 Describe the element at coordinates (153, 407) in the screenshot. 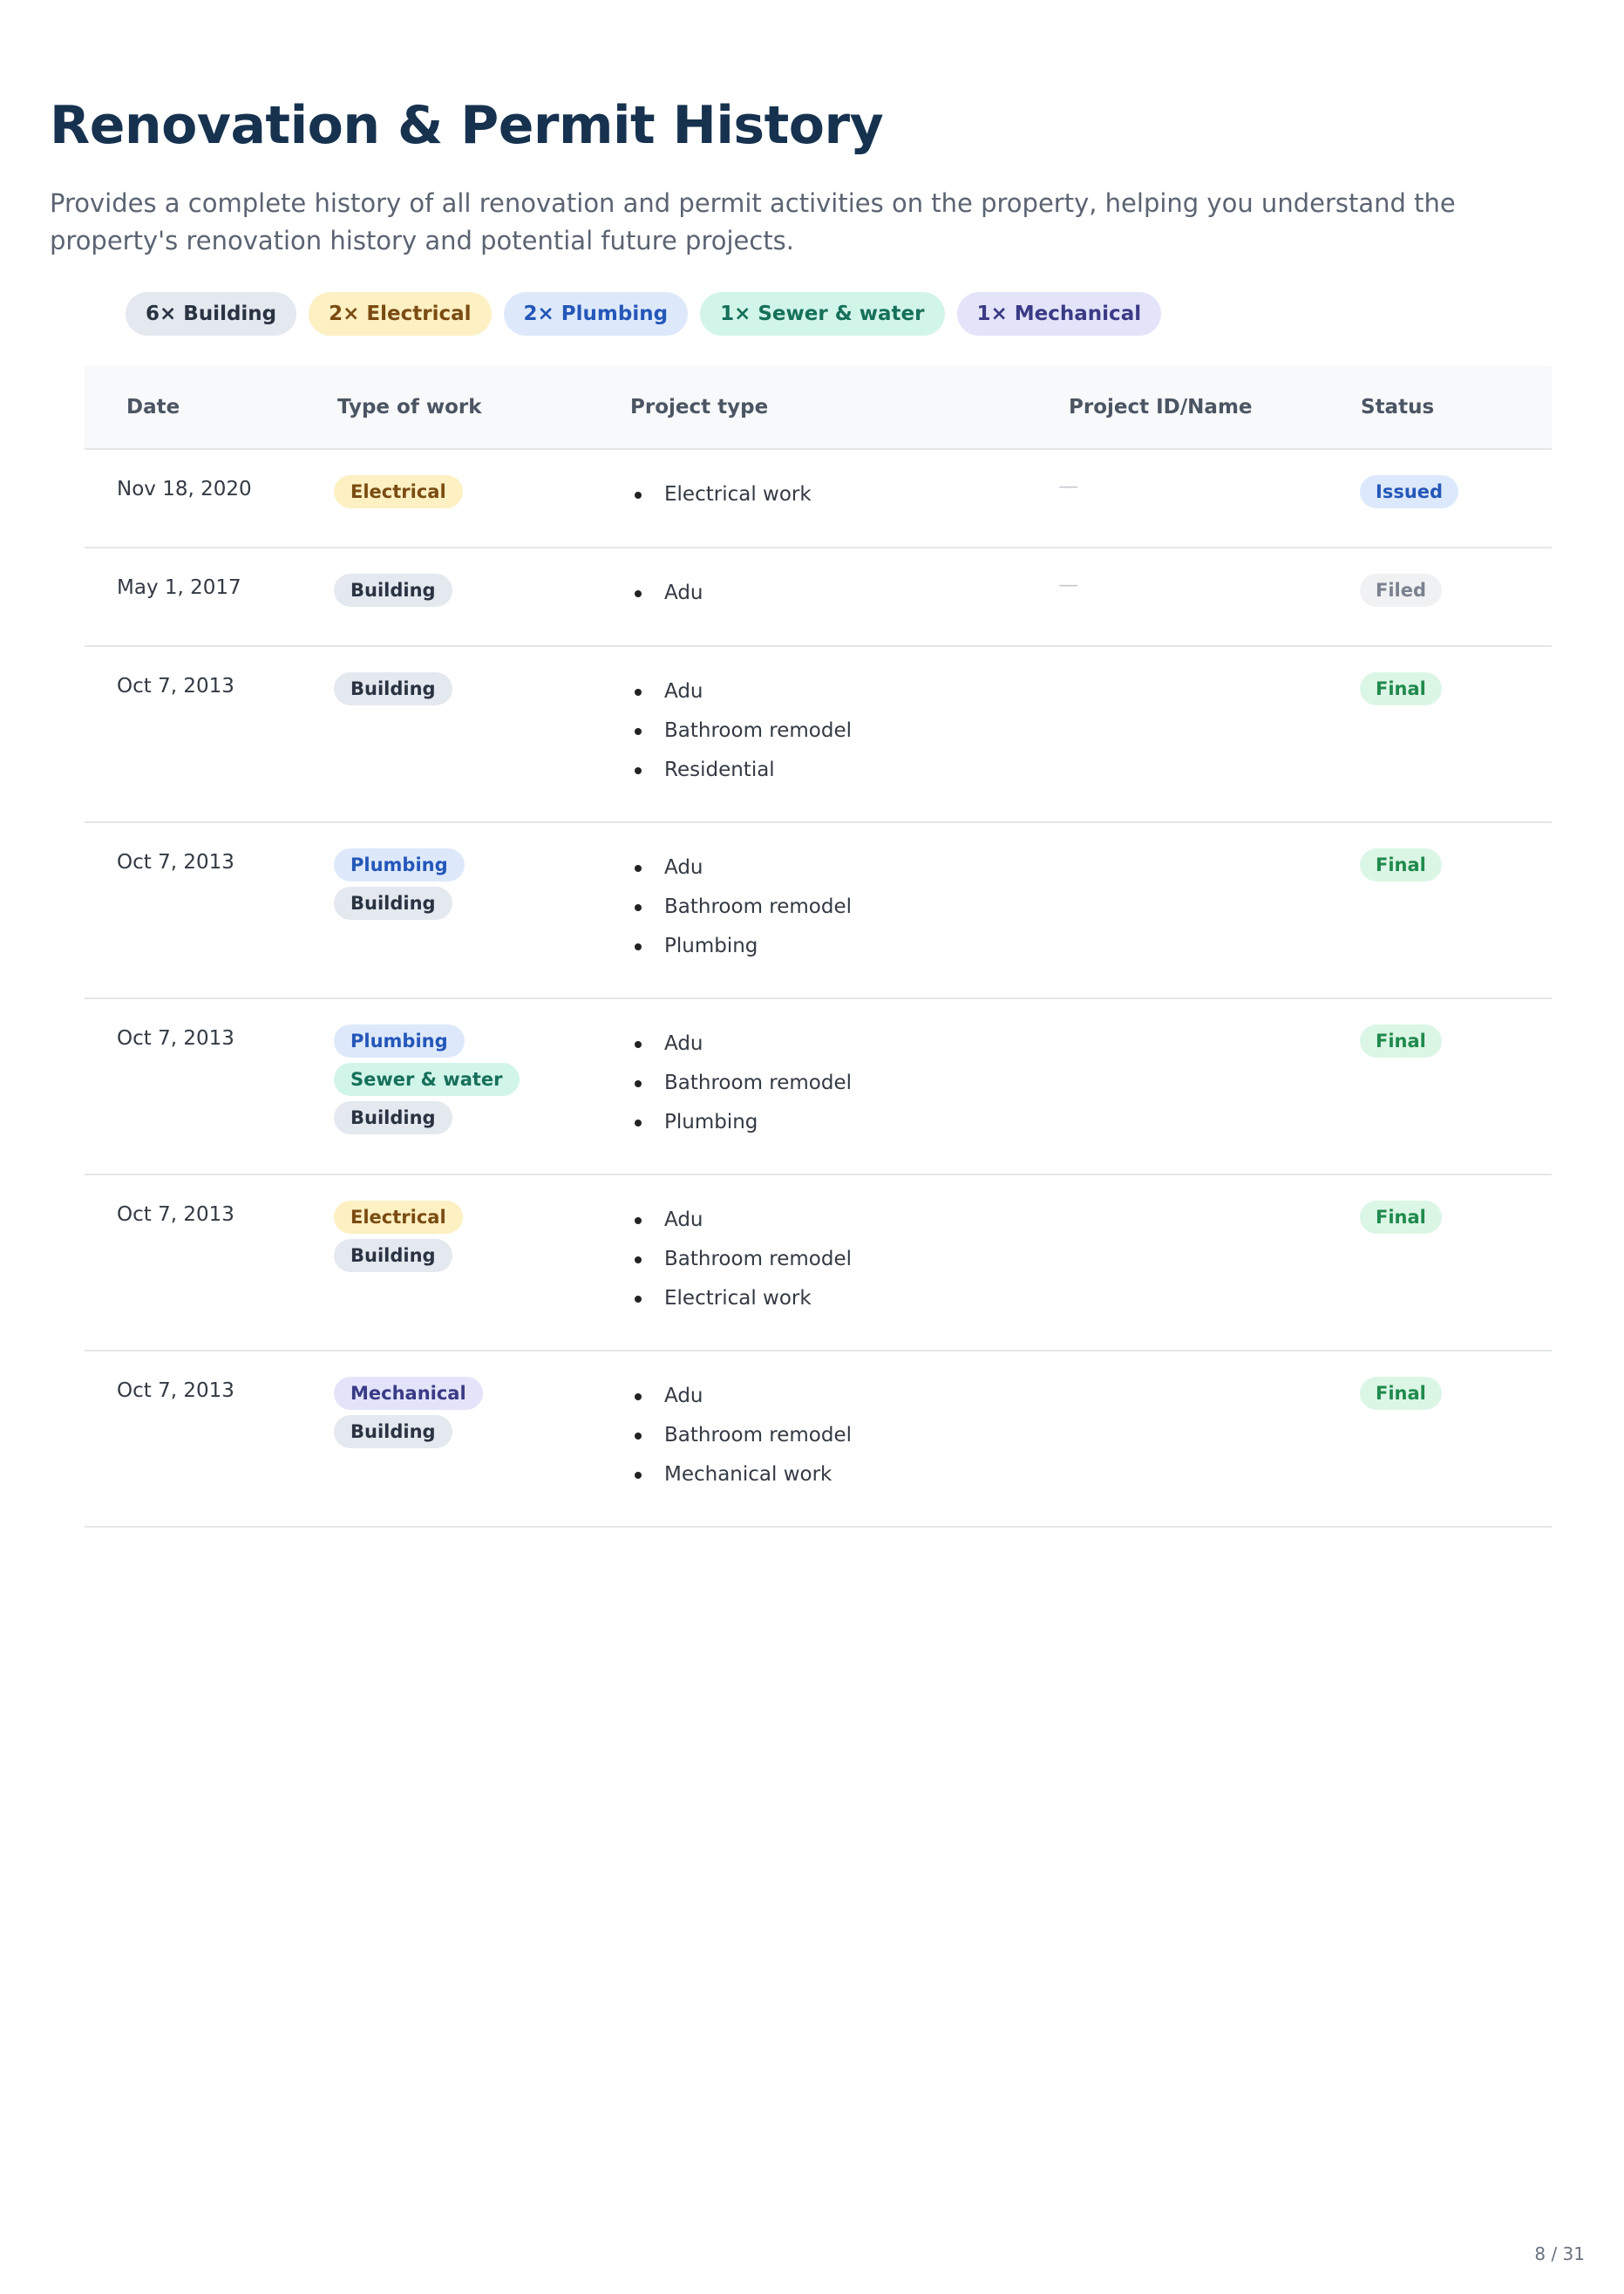

I see `header-date: Date` at that location.